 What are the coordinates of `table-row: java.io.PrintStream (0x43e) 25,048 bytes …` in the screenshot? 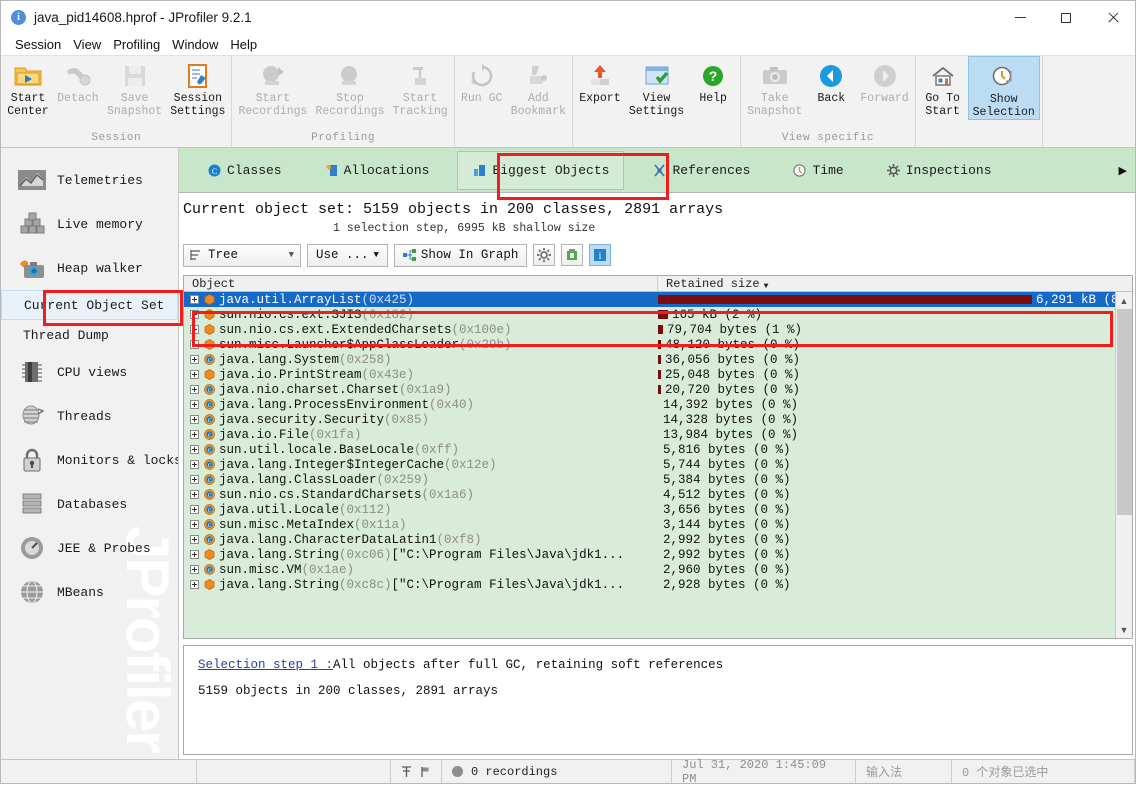 It's located at (649, 374).